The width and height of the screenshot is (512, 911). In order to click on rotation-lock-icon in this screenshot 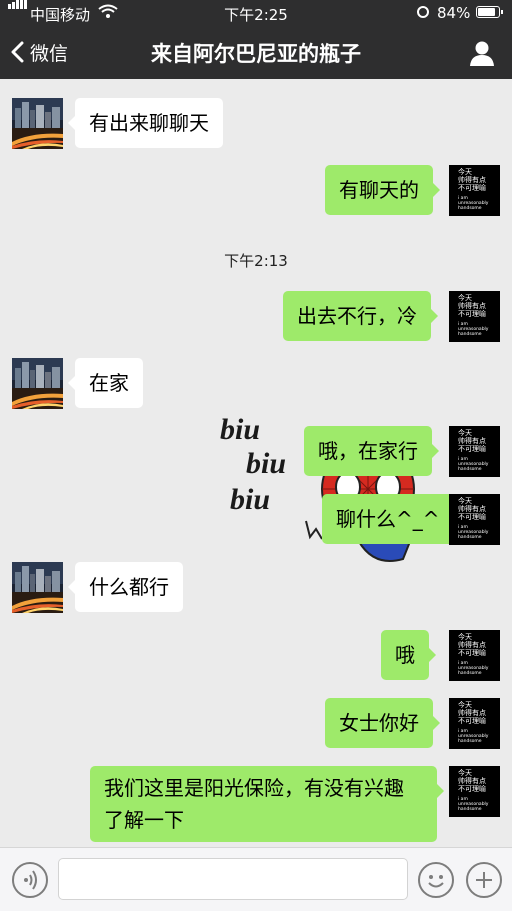, I will do `click(423, 12)`.